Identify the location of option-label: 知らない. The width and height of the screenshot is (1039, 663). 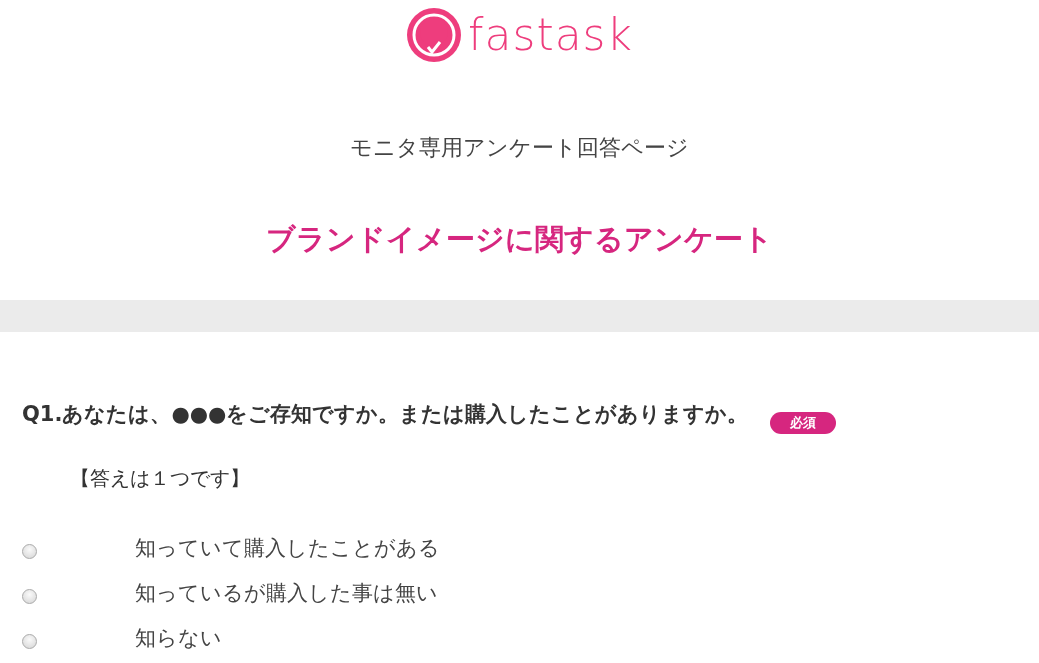
(178, 638).